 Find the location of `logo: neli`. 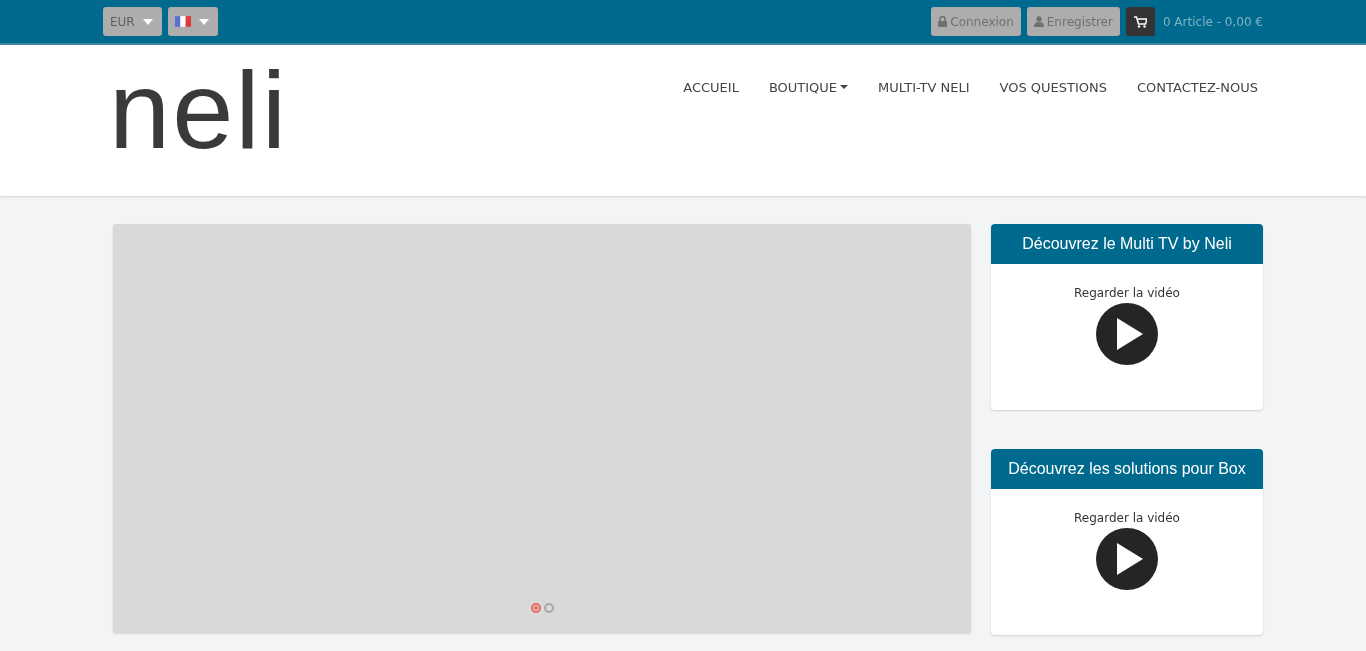

logo: neli is located at coordinates (199, 110).